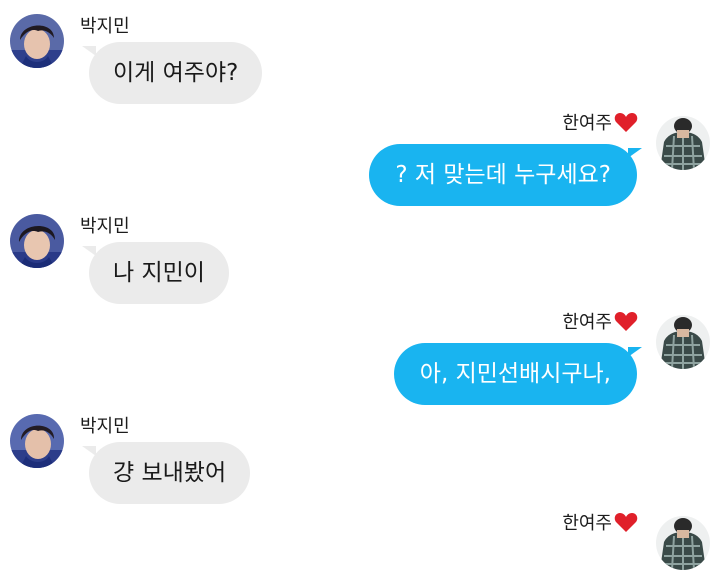  Describe the element at coordinates (503, 175) in the screenshot. I see `message-bubble: ? 저 맞는데 누구세요?` at that location.